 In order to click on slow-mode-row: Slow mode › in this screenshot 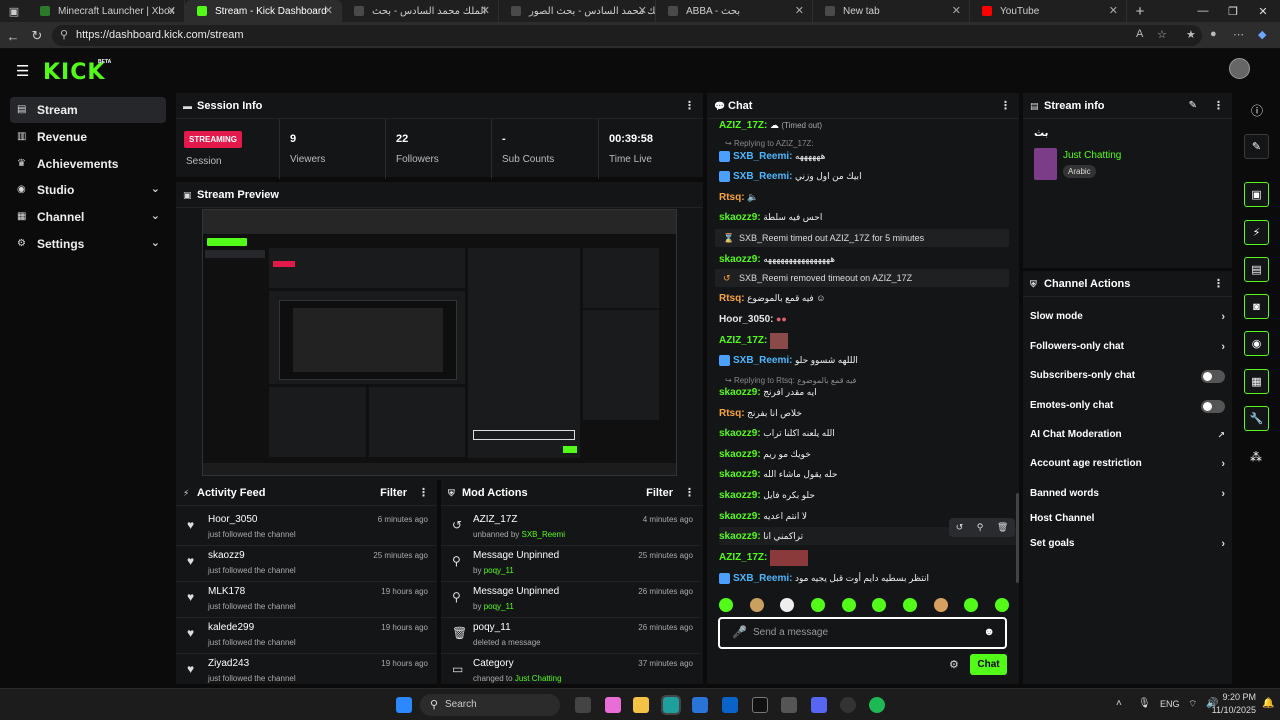, I will do `click(1127, 317)`.